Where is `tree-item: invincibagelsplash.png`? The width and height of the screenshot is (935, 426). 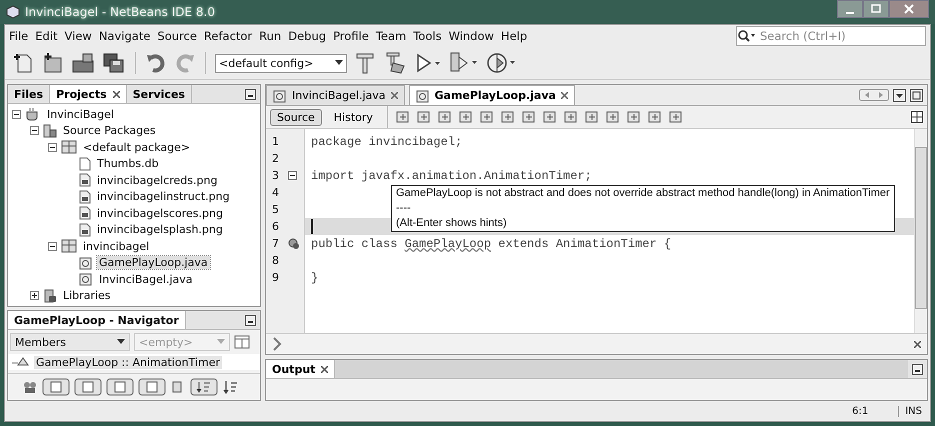
tree-item: invincibagelsplash.png is located at coordinates (160, 229).